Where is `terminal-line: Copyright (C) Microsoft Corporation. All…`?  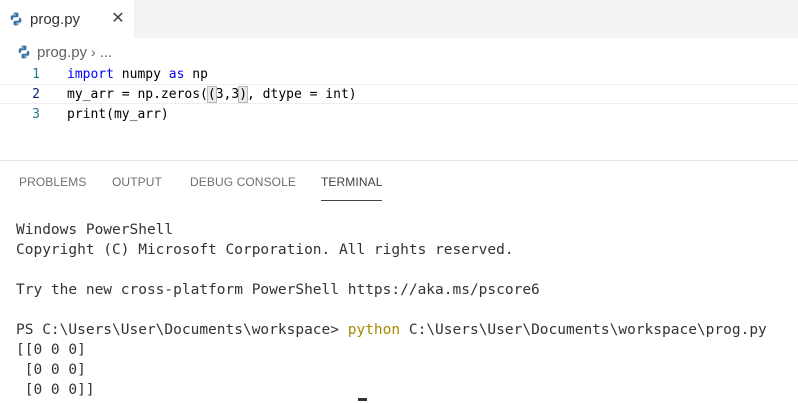
terminal-line: Copyright (C) Microsoft Corporation. All… is located at coordinates (265, 250).